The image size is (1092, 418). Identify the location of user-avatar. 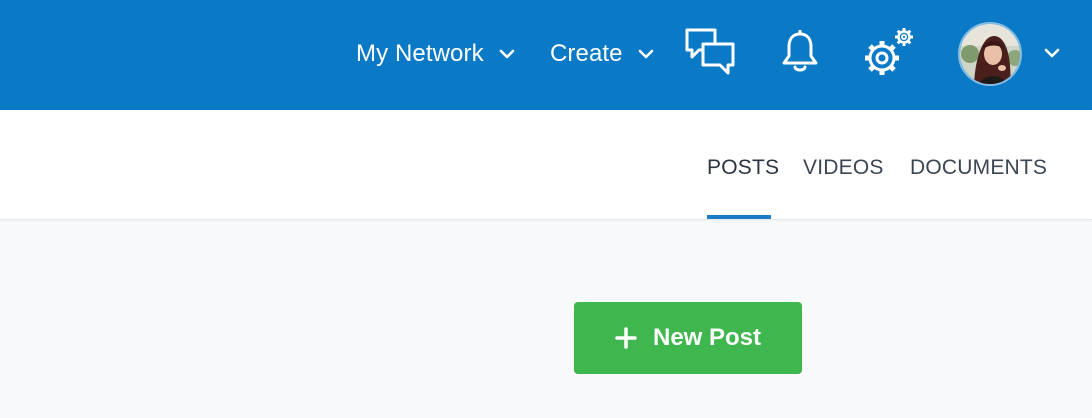
(990, 54).